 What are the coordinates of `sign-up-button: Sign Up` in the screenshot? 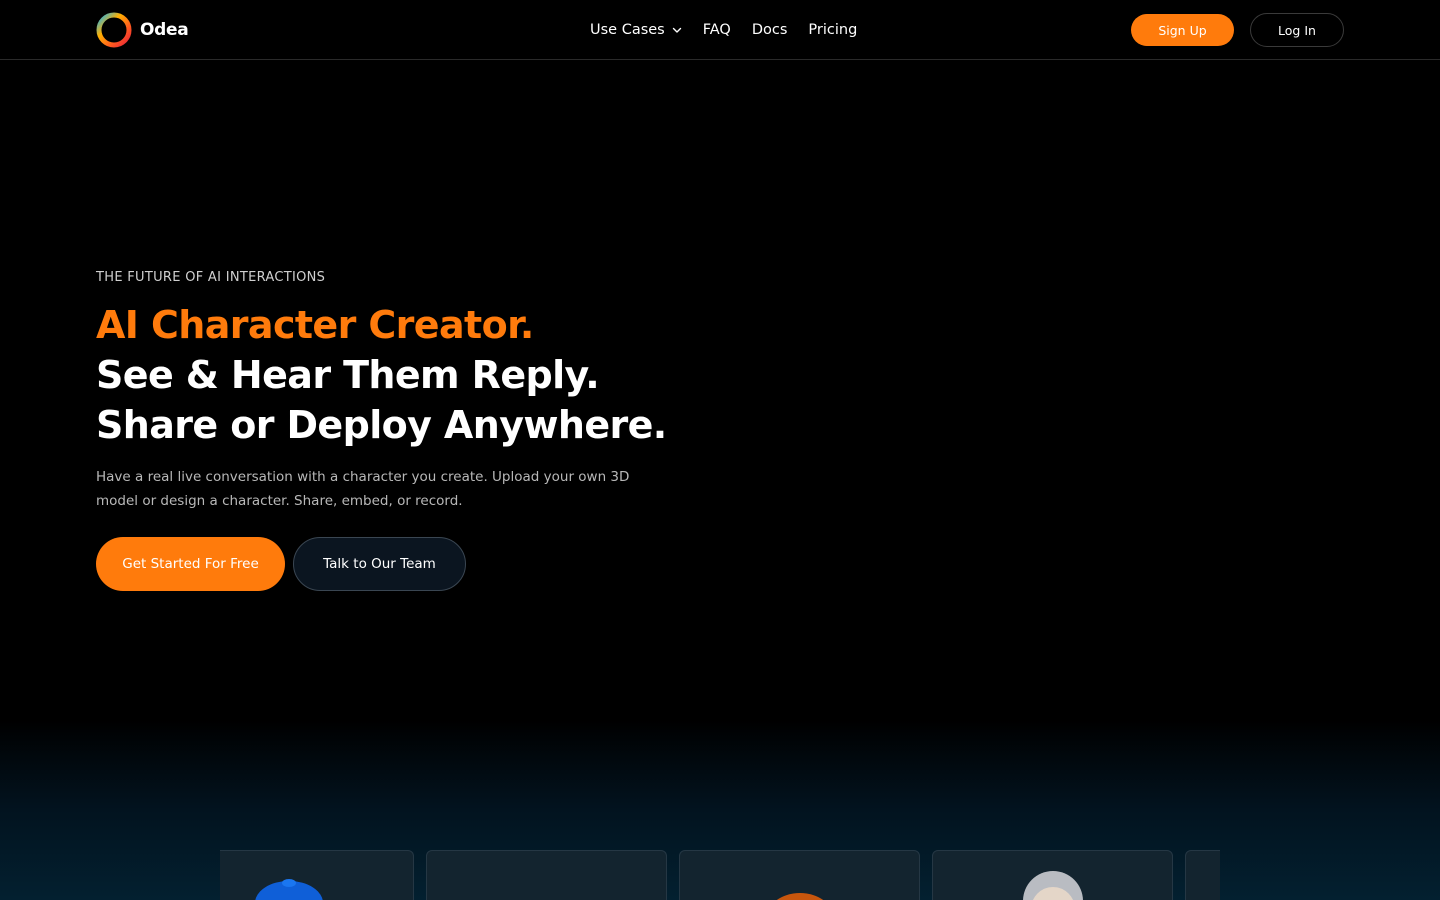 It's located at (1182, 30).